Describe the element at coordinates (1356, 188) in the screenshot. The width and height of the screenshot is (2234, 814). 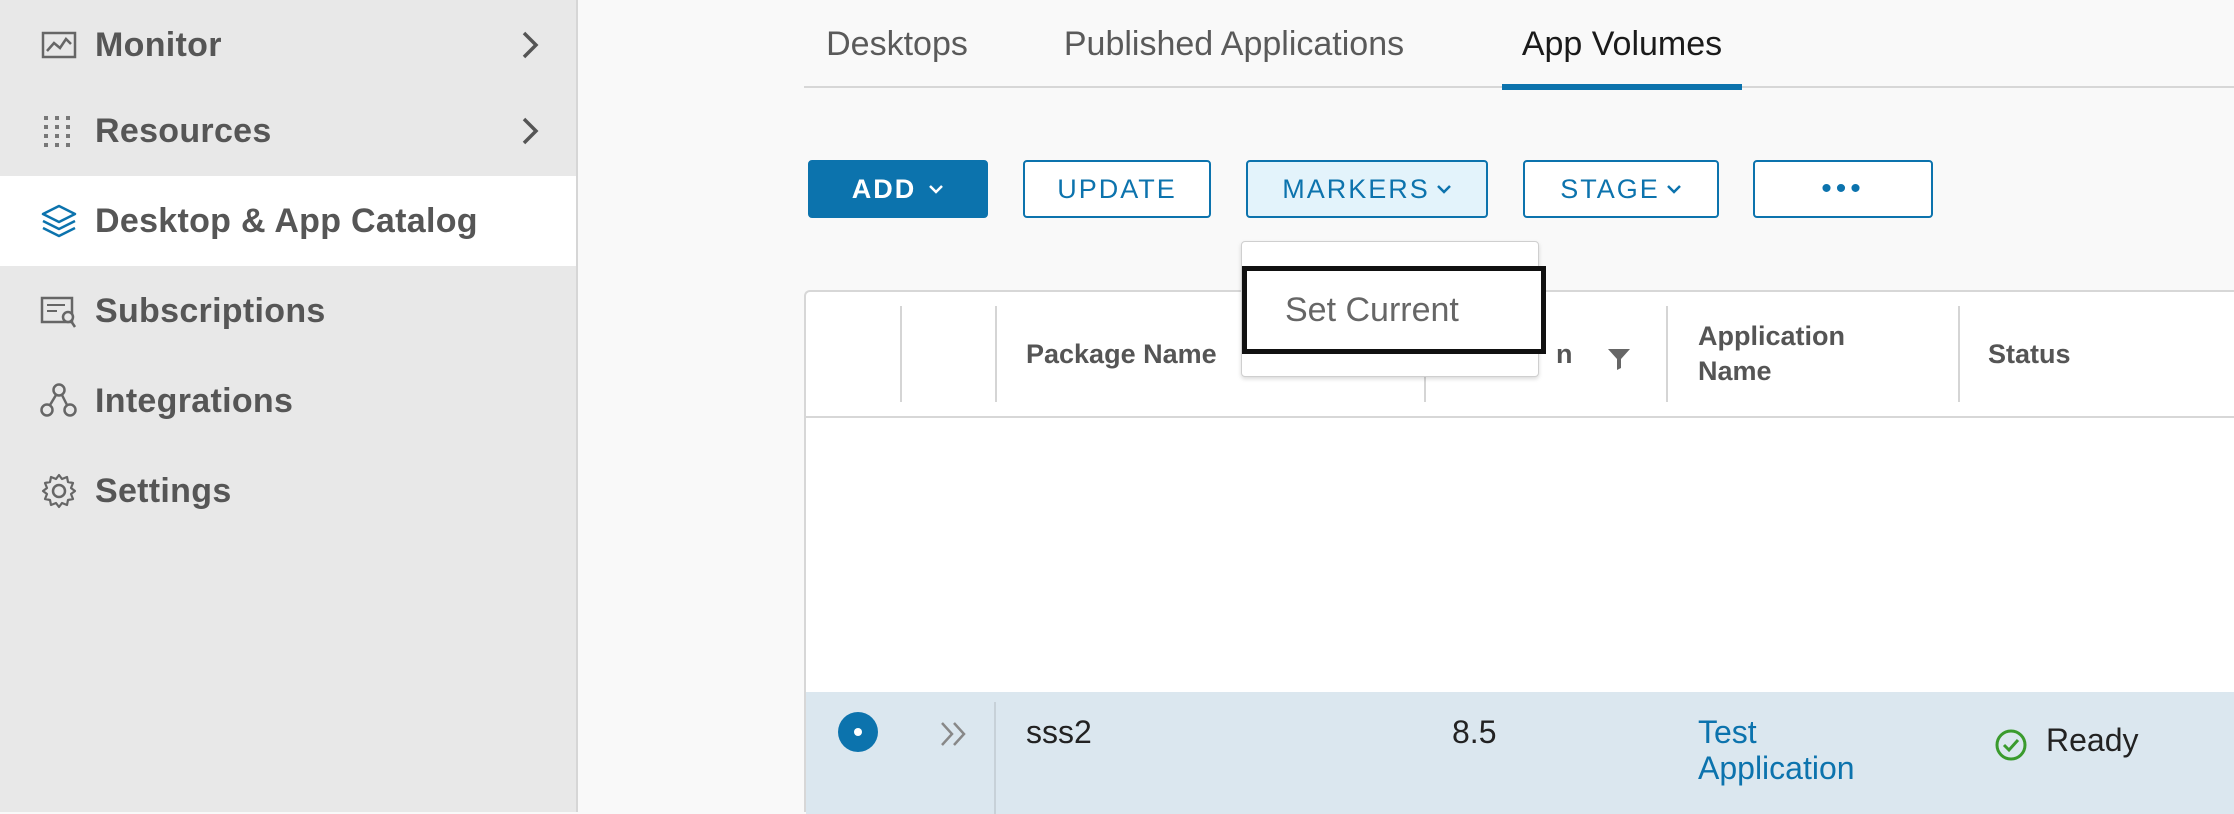
I see `markers-button-label: MARKERS` at that location.